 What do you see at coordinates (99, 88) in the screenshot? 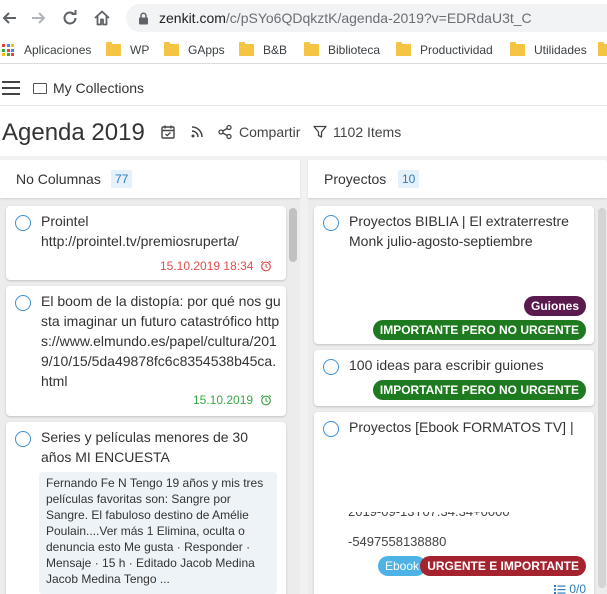
I see `breadcrumb-label: My Collections` at bounding box center [99, 88].